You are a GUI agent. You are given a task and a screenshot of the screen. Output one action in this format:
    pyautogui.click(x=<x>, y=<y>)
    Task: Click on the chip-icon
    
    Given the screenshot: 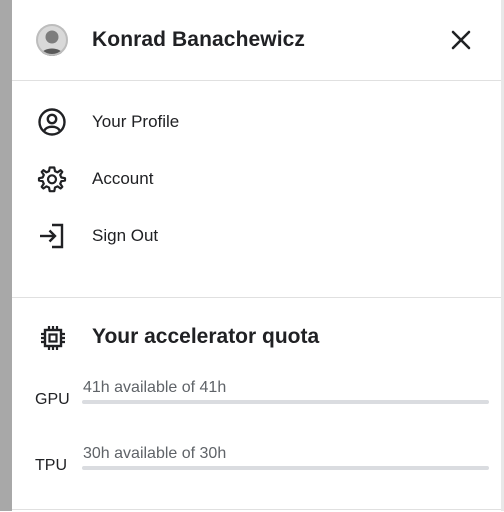 What is the action you would take?
    pyautogui.click(x=53, y=338)
    